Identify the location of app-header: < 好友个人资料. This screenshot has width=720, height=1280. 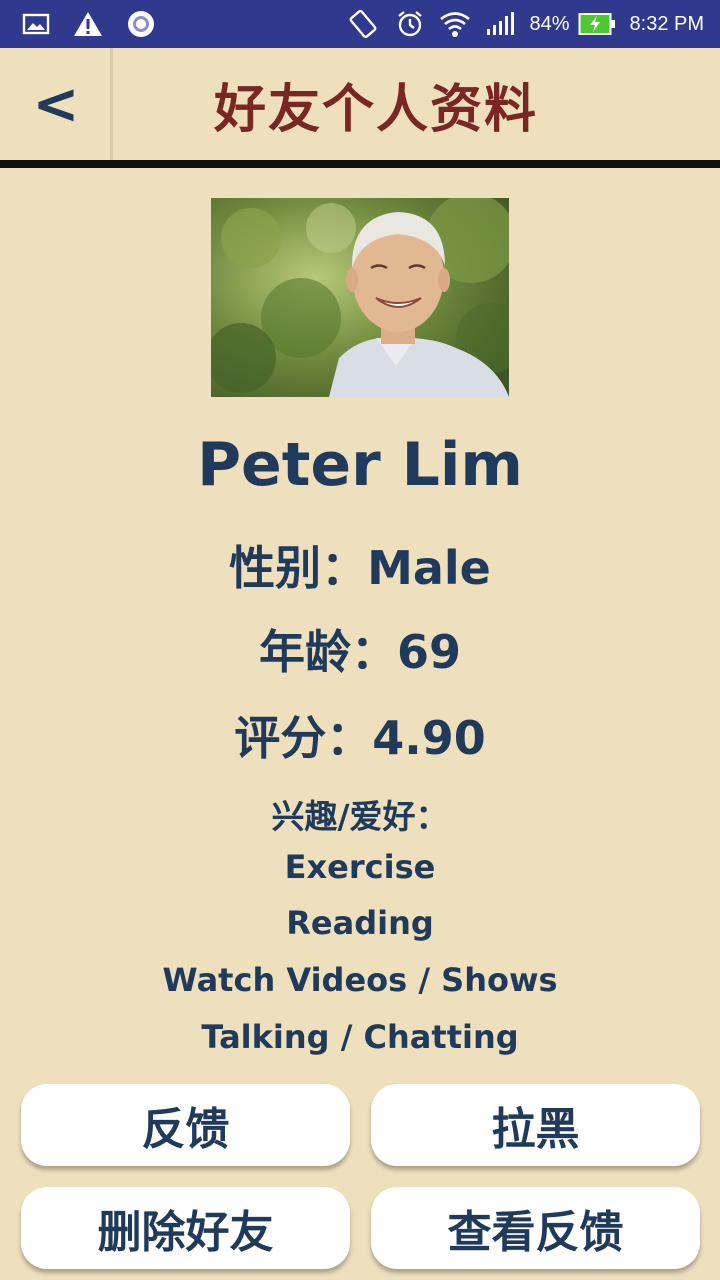
(360, 104).